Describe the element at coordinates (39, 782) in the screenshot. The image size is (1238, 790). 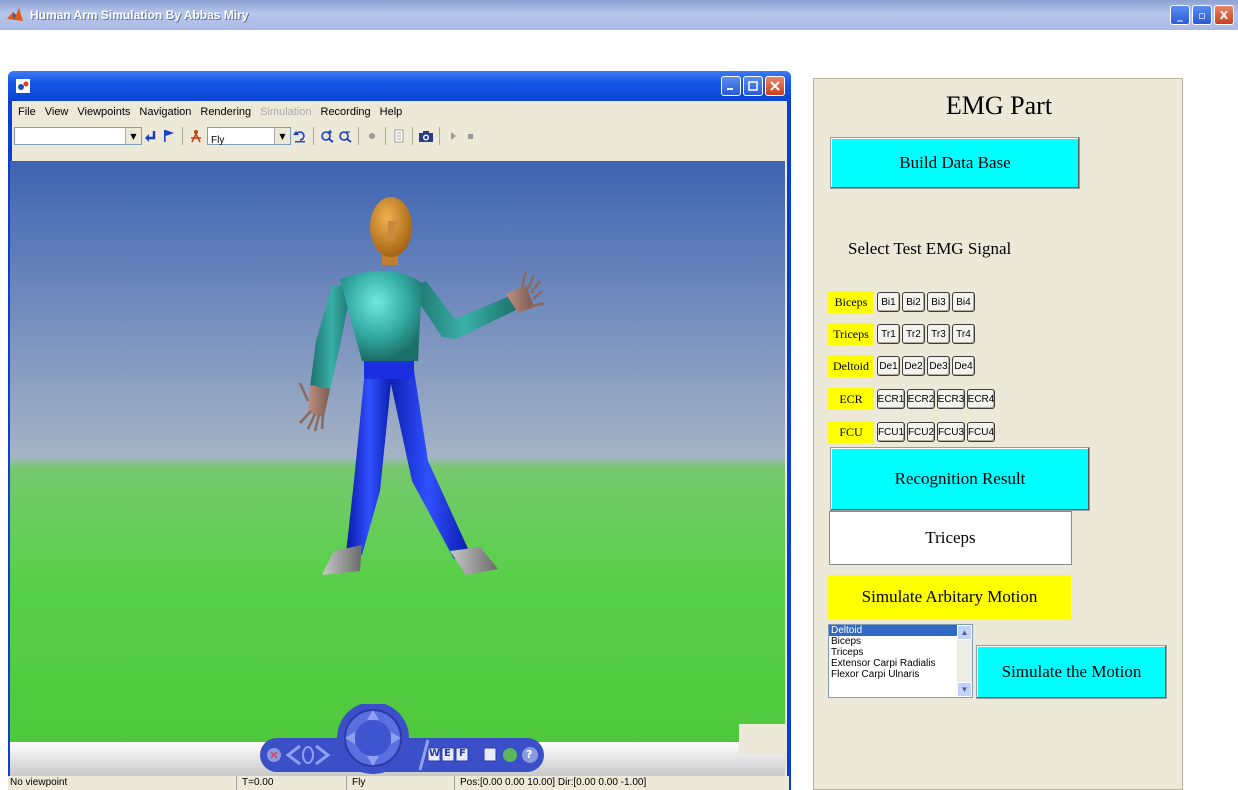
I see `status-viewpoint: No viewpoint` at that location.